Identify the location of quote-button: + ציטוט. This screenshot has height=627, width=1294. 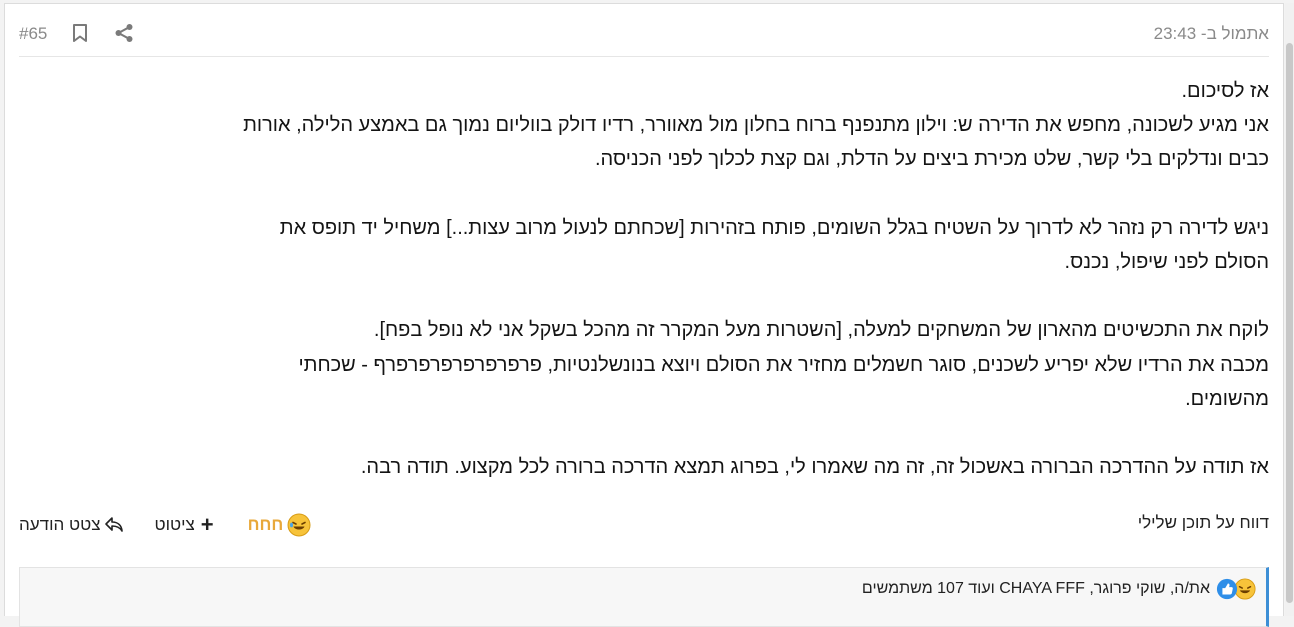
(183, 525).